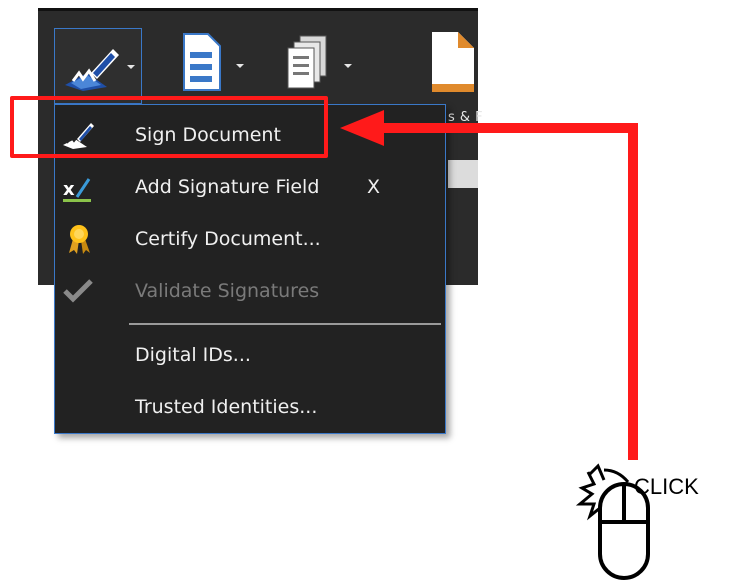 The height and width of the screenshot is (584, 740). Describe the element at coordinates (666, 486) in the screenshot. I see `click-annotation-label: CLICK` at that location.